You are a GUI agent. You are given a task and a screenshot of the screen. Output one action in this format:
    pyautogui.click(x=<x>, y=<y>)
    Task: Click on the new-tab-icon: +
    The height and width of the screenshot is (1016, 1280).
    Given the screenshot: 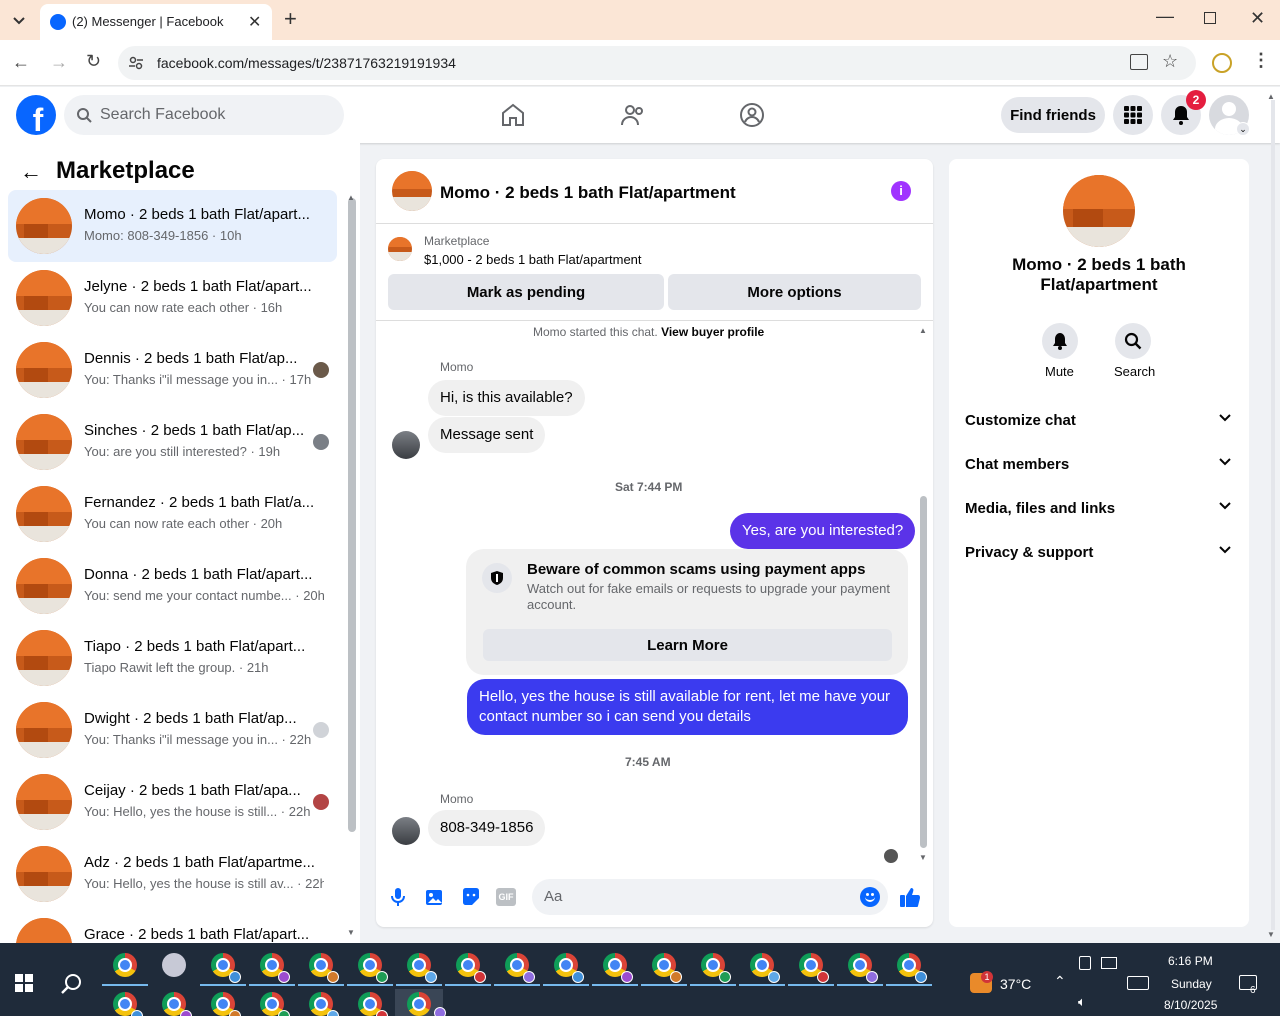 What is the action you would take?
    pyautogui.click(x=290, y=19)
    